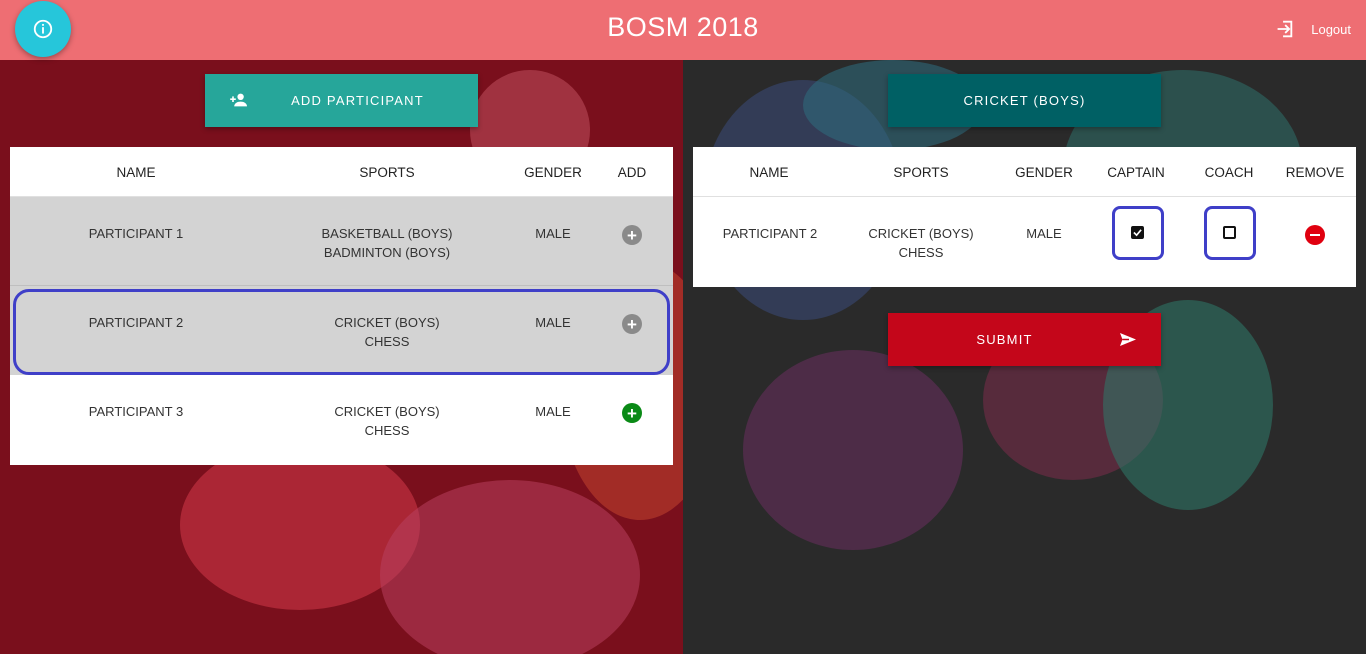  What do you see at coordinates (357, 100) in the screenshot?
I see `add-participant-label: ADD PARTICIPANT` at bounding box center [357, 100].